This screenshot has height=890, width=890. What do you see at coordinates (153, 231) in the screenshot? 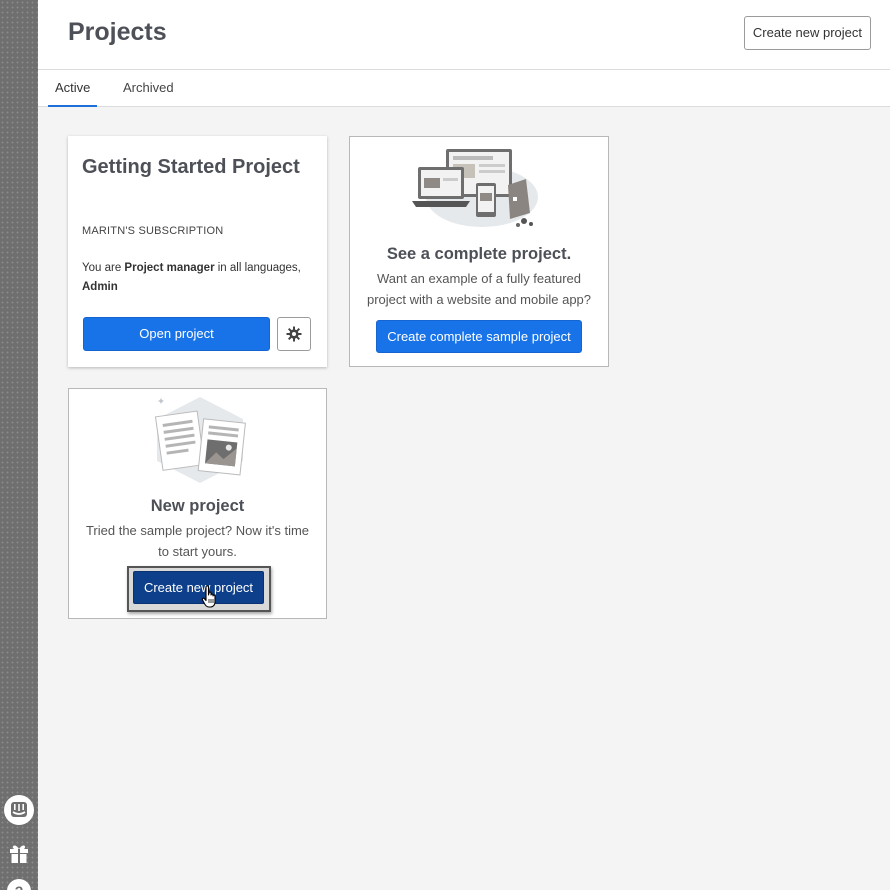
I see `subscription-label: MARITN'S SUBSCRIPTION` at bounding box center [153, 231].